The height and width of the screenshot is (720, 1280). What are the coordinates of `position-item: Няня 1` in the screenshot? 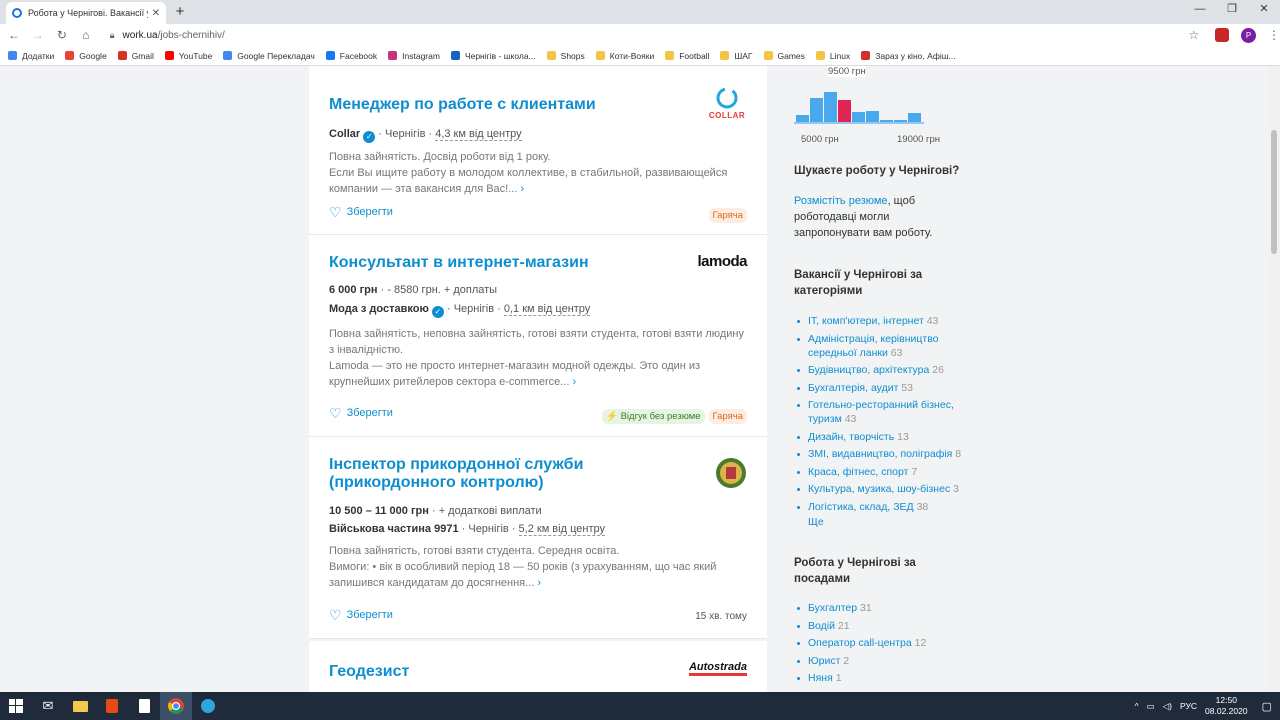 It's located at (881, 678).